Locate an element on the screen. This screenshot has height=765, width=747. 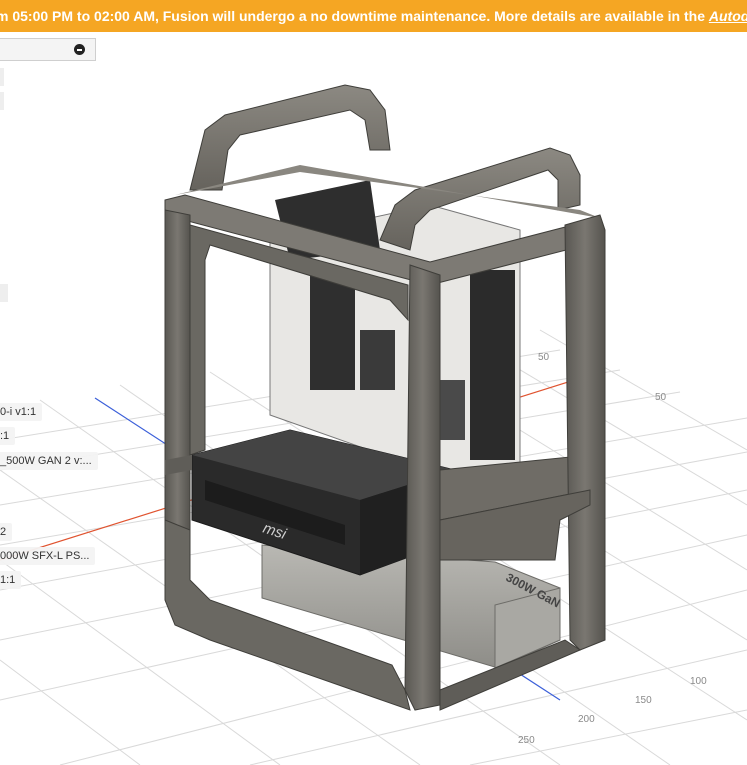
grid-tick-label: 150 is located at coordinates (643, 700).